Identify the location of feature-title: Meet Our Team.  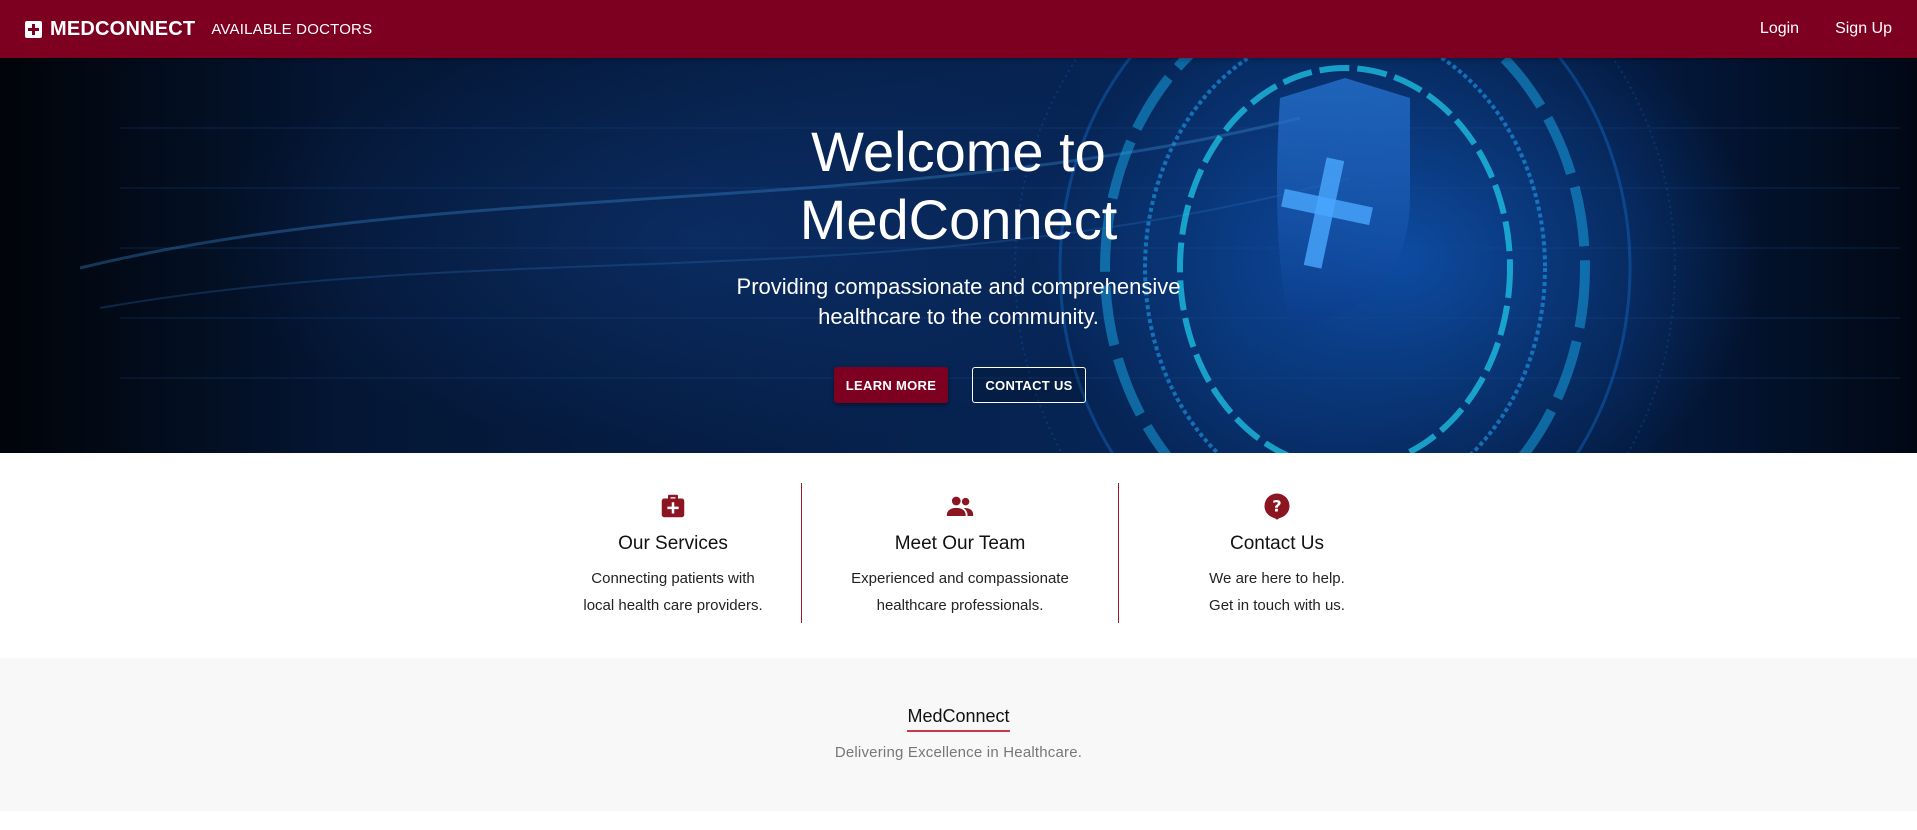
(960, 543).